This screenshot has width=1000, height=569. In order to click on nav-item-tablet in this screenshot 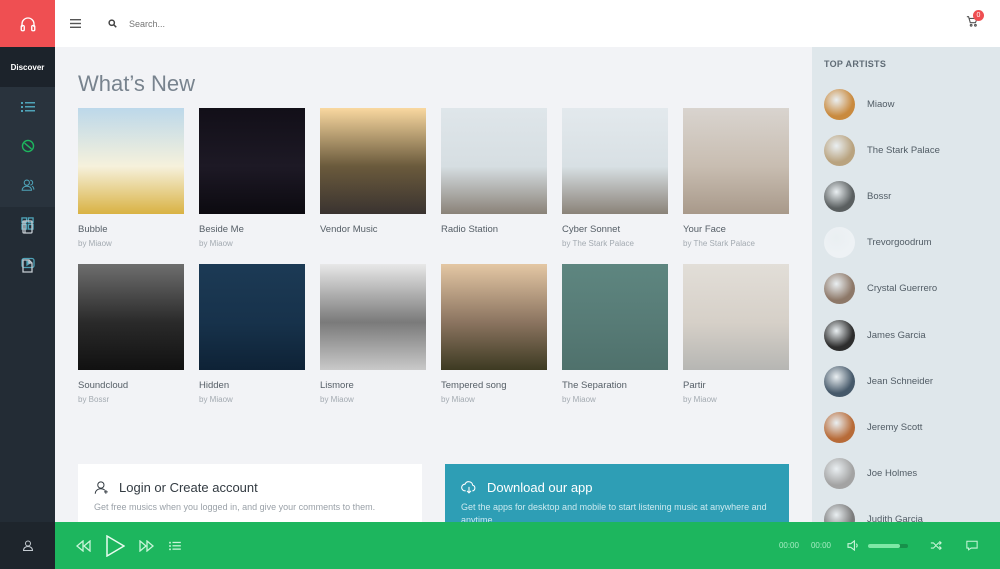, I will do `click(27, 226)`.